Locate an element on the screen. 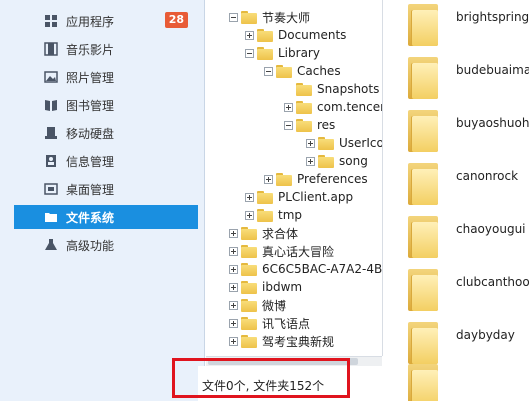 This screenshot has height=401, width=529. sidebar-item-apps: 应用程序 28 is located at coordinates (106, 21).